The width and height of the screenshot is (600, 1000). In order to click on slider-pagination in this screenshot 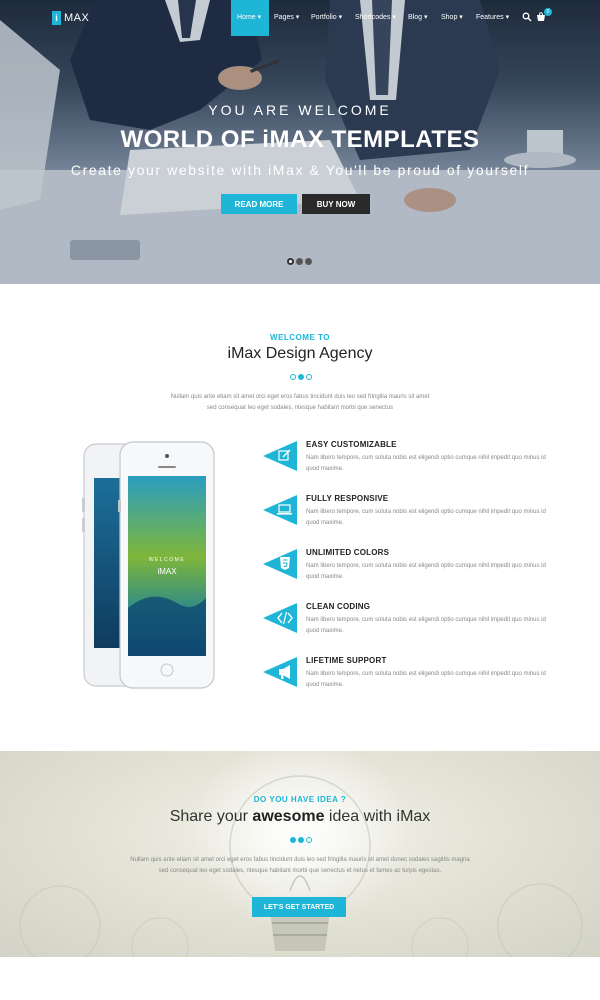, I will do `click(299, 261)`.